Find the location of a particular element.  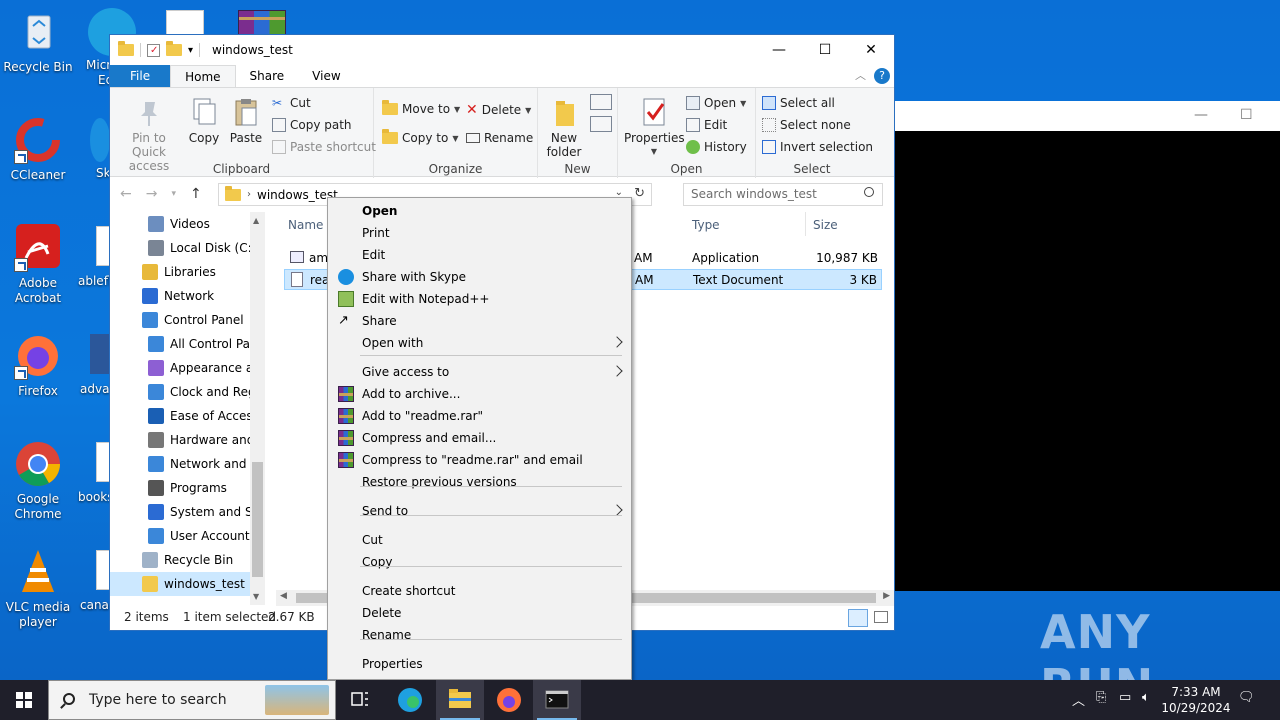

nav-item: Libraries is located at coordinates (187, 272).